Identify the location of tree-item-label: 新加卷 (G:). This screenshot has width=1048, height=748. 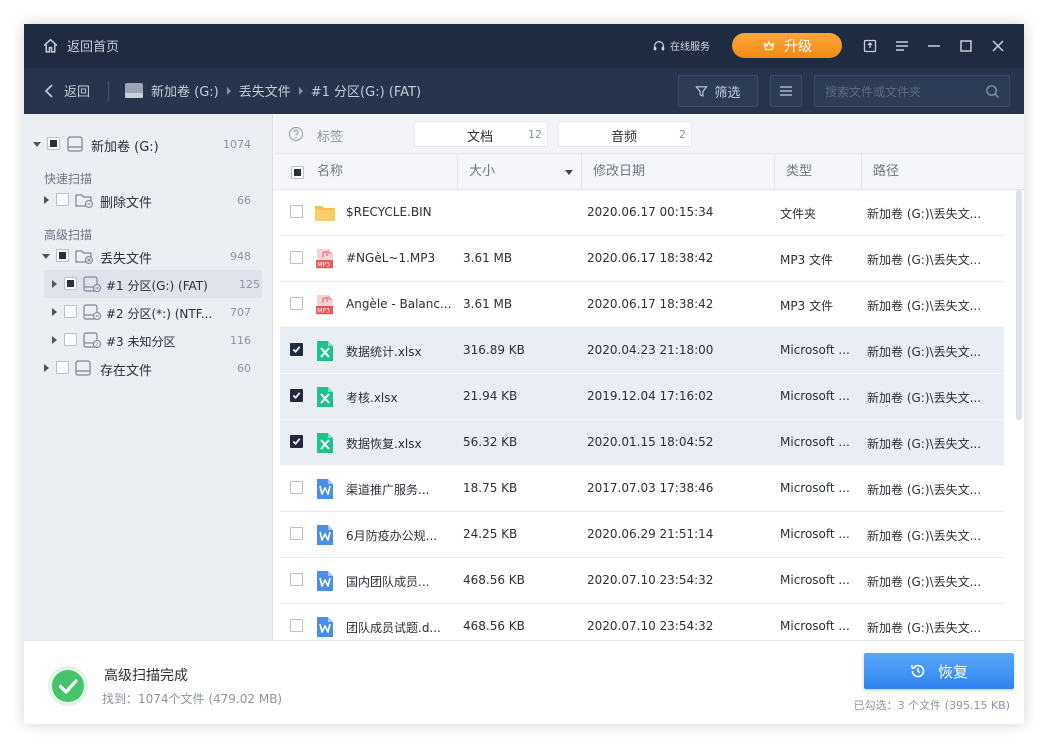
(125, 147).